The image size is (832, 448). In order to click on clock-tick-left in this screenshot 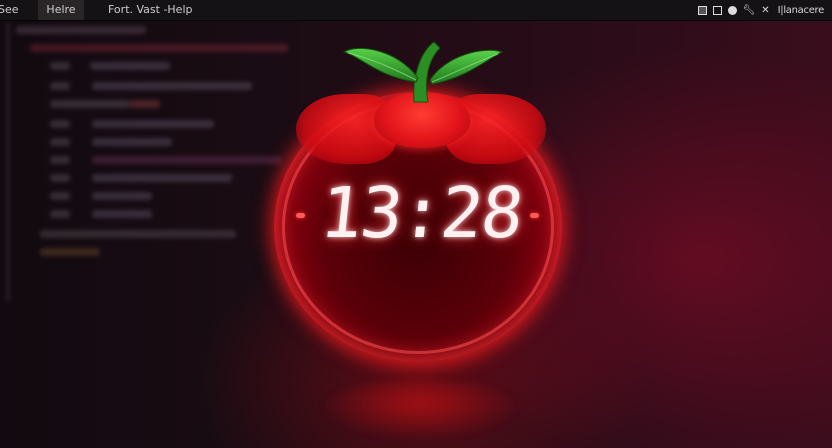, I will do `click(300, 215)`.